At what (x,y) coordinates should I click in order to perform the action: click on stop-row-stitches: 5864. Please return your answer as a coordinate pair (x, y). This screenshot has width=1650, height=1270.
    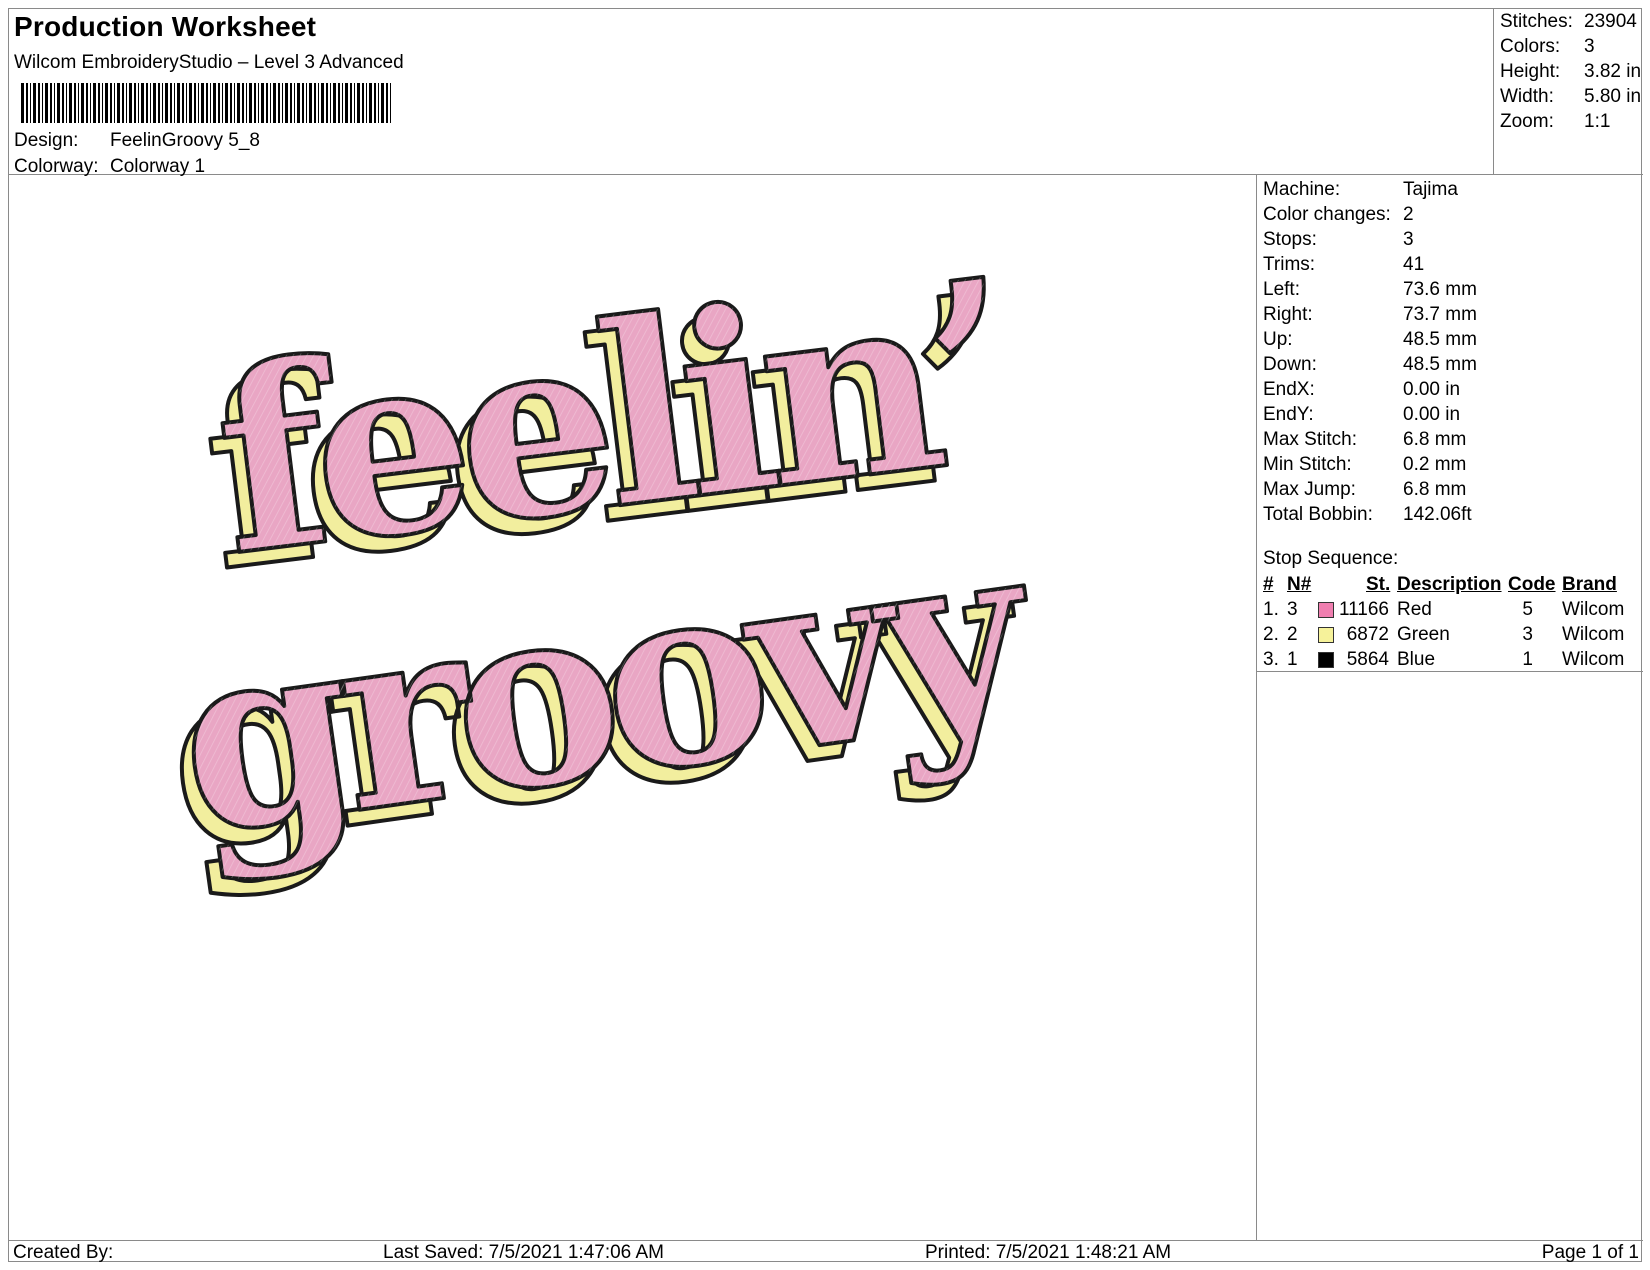
    Looking at the image, I should click on (1367, 659).